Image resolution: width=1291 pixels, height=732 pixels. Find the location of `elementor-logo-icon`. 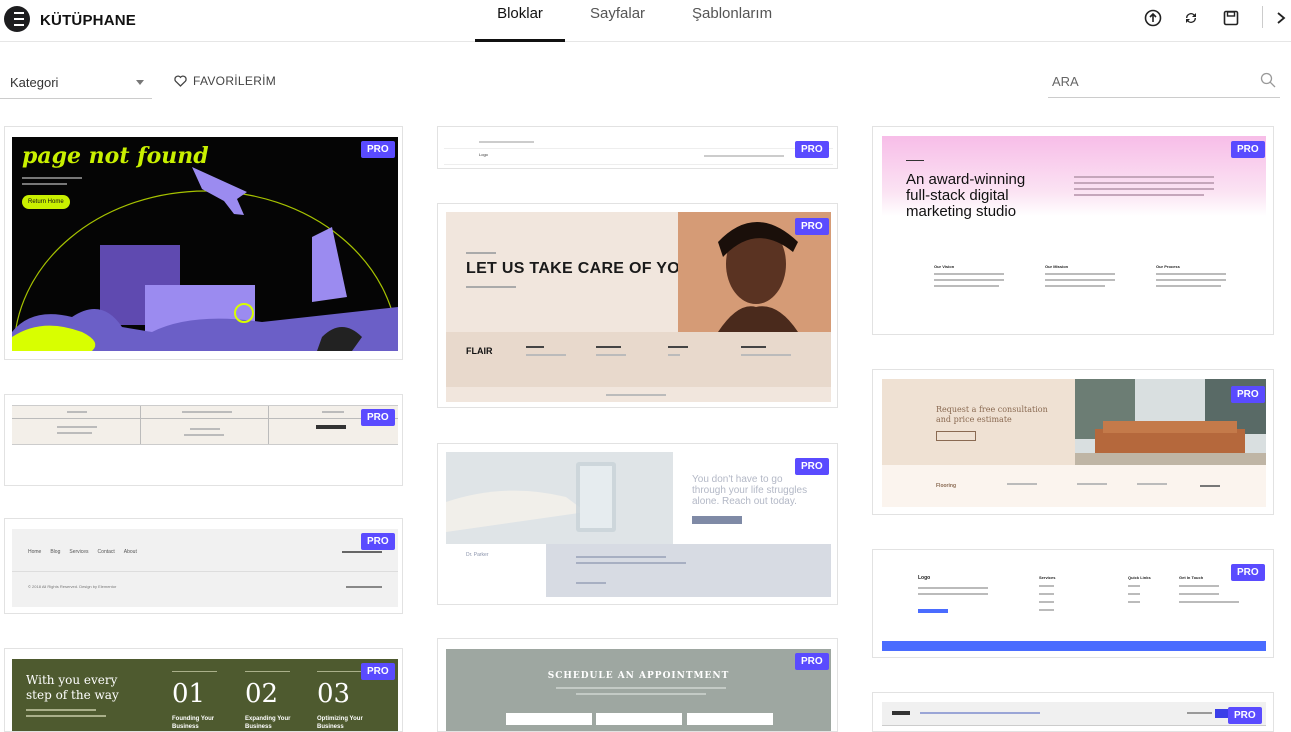

elementor-logo-icon is located at coordinates (17, 19).